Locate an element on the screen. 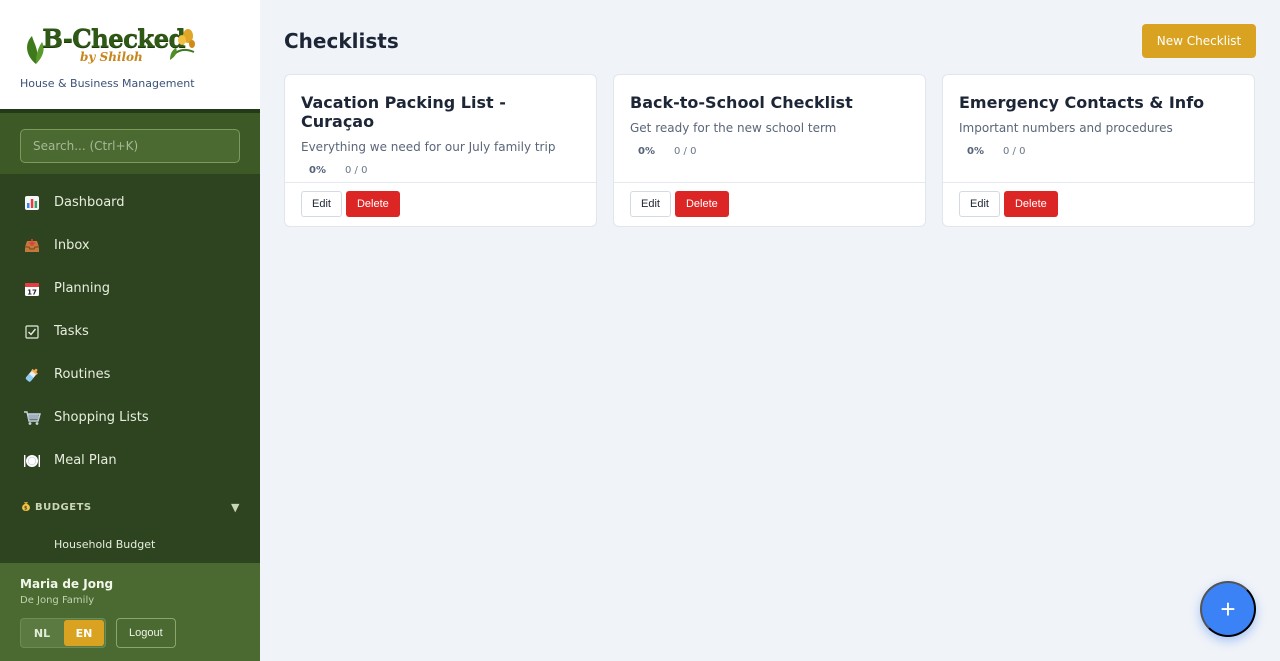 This screenshot has width=1280, height=661. sidebar-item-label: Dashboard is located at coordinates (89, 202).